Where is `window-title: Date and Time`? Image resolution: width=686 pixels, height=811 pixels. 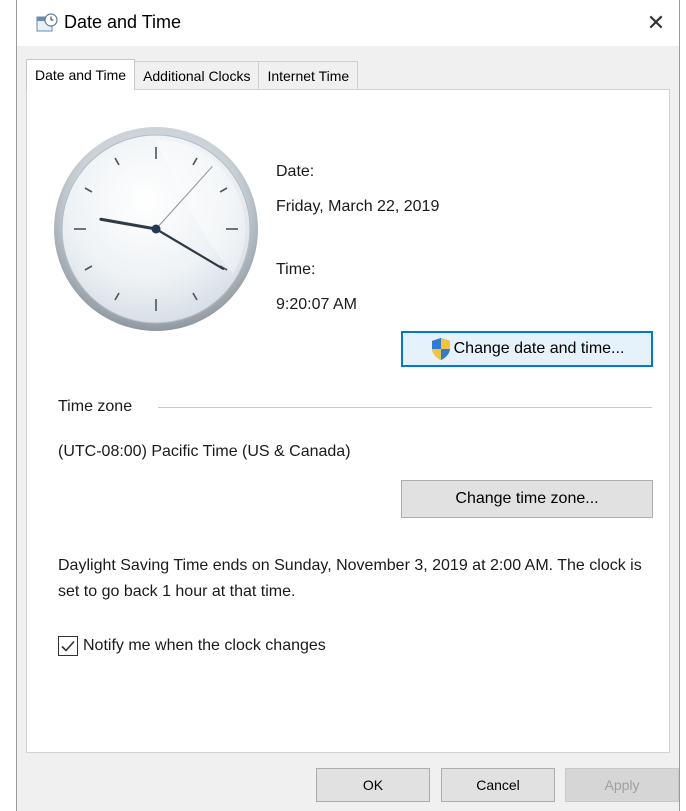
window-title: Date and Time is located at coordinates (123, 22).